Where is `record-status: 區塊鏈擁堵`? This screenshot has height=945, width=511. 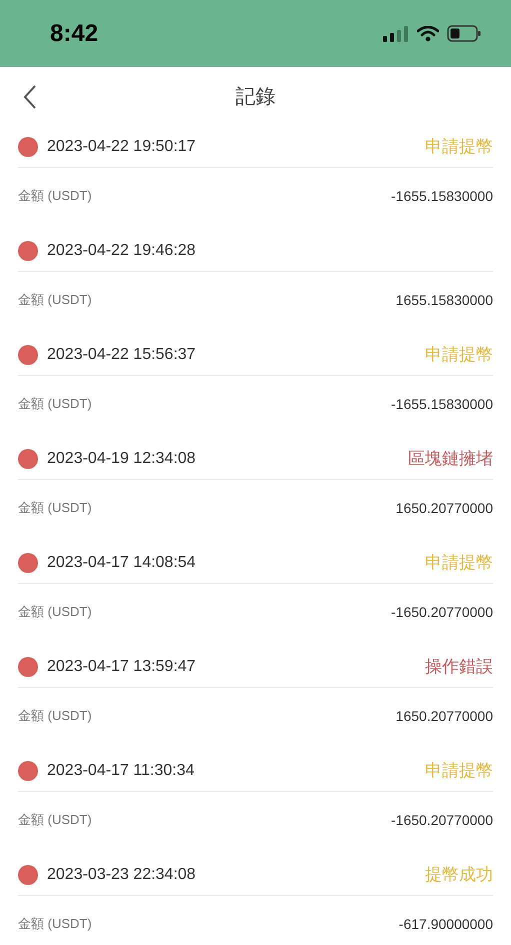
record-status: 區塊鏈擁堵 is located at coordinates (450, 459).